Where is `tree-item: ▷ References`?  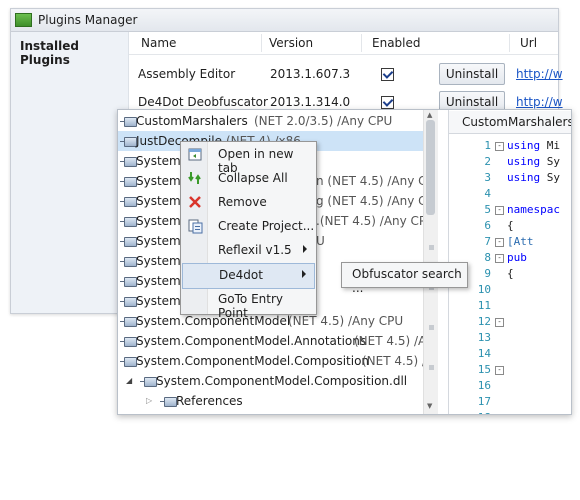 tree-item: ▷ References is located at coordinates (270, 401).